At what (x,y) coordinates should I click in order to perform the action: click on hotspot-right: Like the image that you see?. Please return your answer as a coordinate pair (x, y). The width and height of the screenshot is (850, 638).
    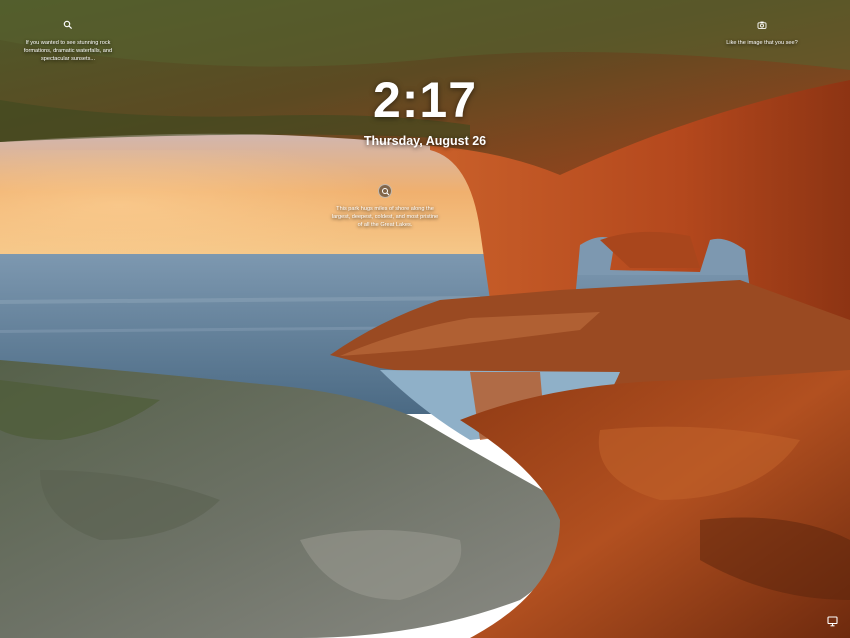
    Looking at the image, I should click on (762, 32).